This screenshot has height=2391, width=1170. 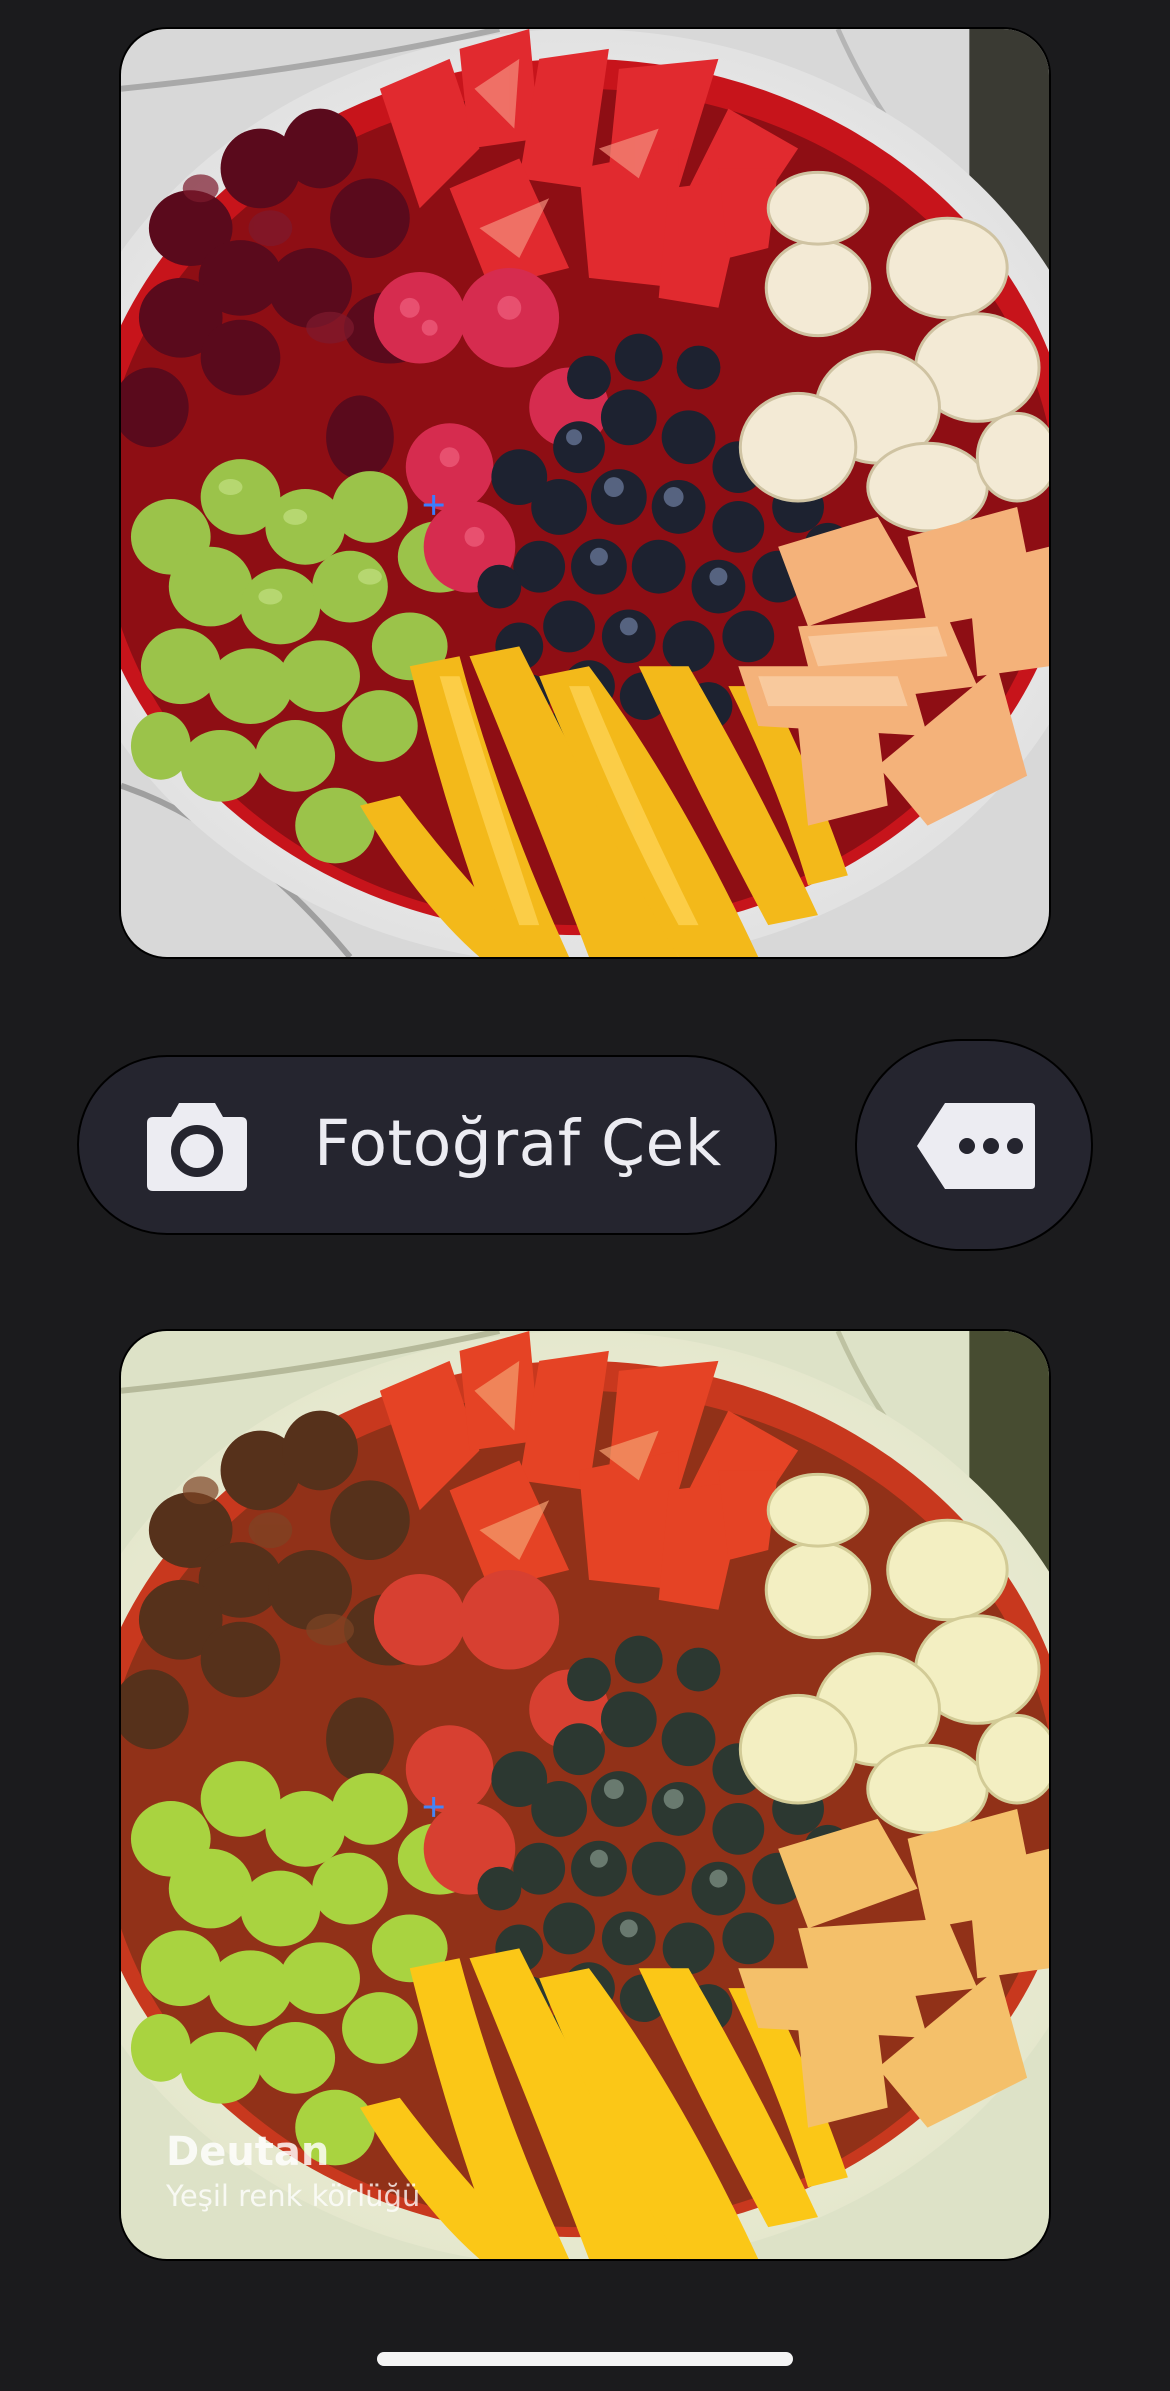 What do you see at coordinates (585, 2359) in the screenshot?
I see `home-indicator` at bounding box center [585, 2359].